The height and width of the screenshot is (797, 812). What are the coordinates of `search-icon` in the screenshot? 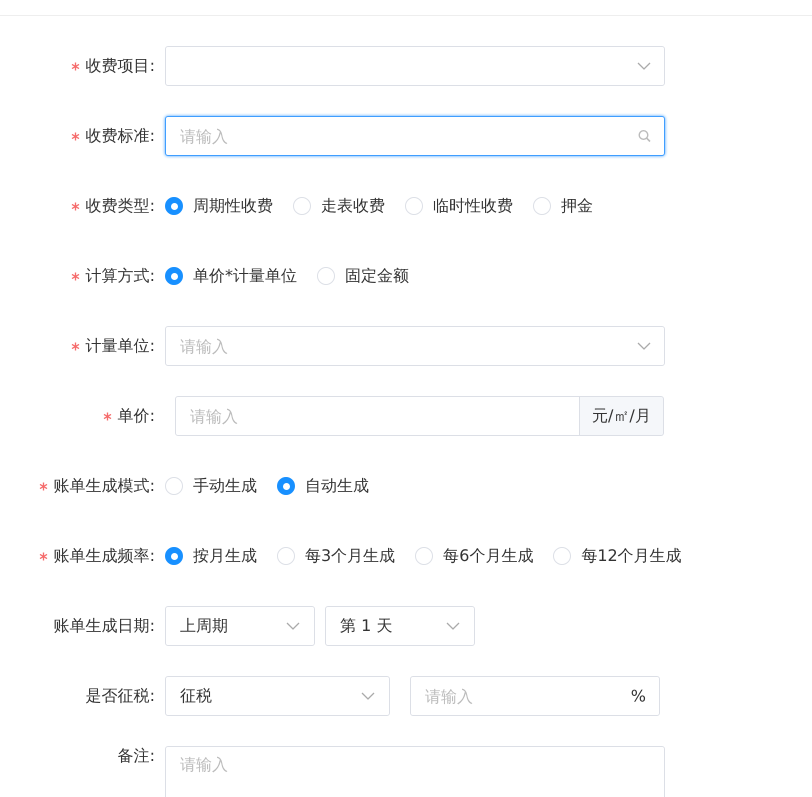 It's located at (644, 136).